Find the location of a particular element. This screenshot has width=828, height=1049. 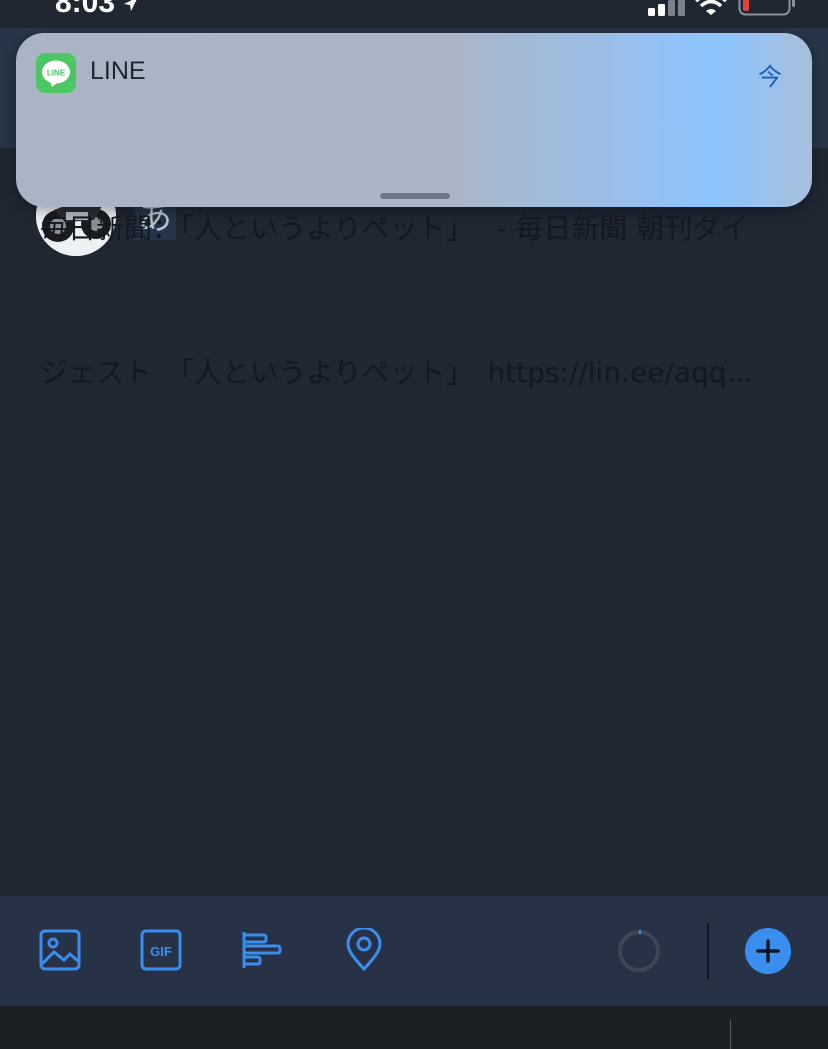

svg-text: LINE is located at coordinates (56, 73).